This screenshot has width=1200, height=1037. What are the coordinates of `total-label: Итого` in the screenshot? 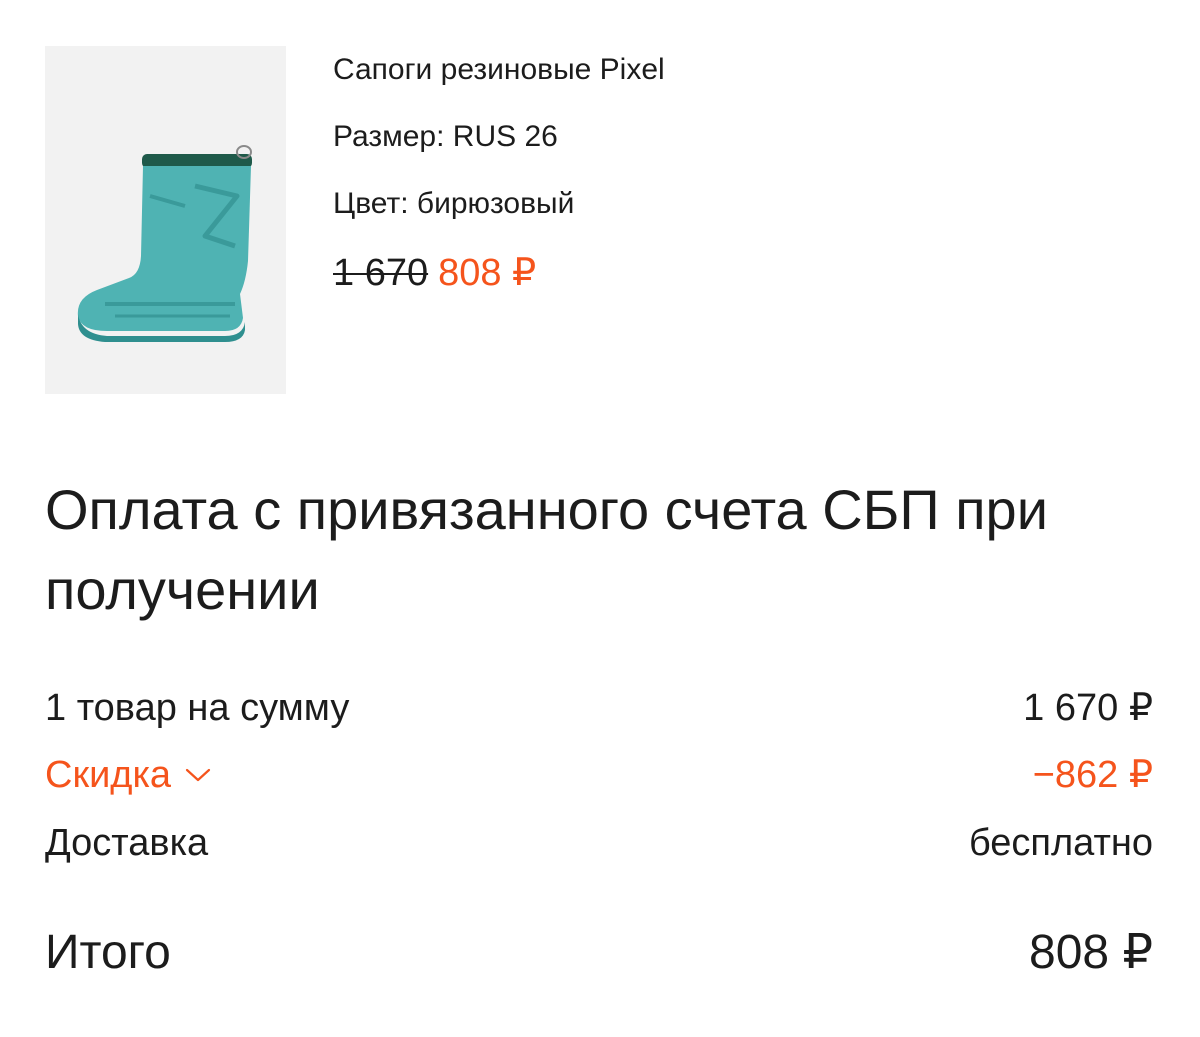 It's located at (108, 952).